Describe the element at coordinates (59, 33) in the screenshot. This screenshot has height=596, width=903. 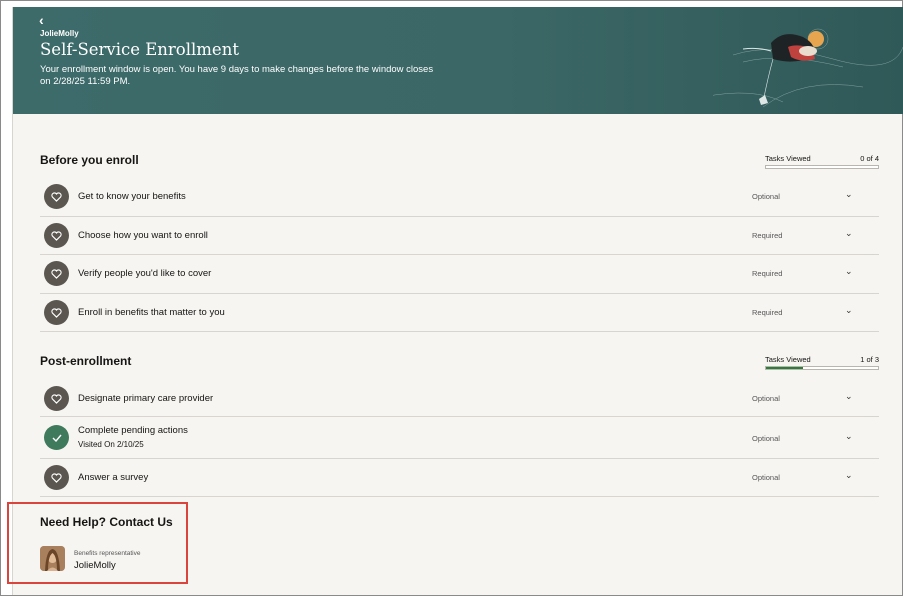
I see `brand-name: JolieMolly` at that location.